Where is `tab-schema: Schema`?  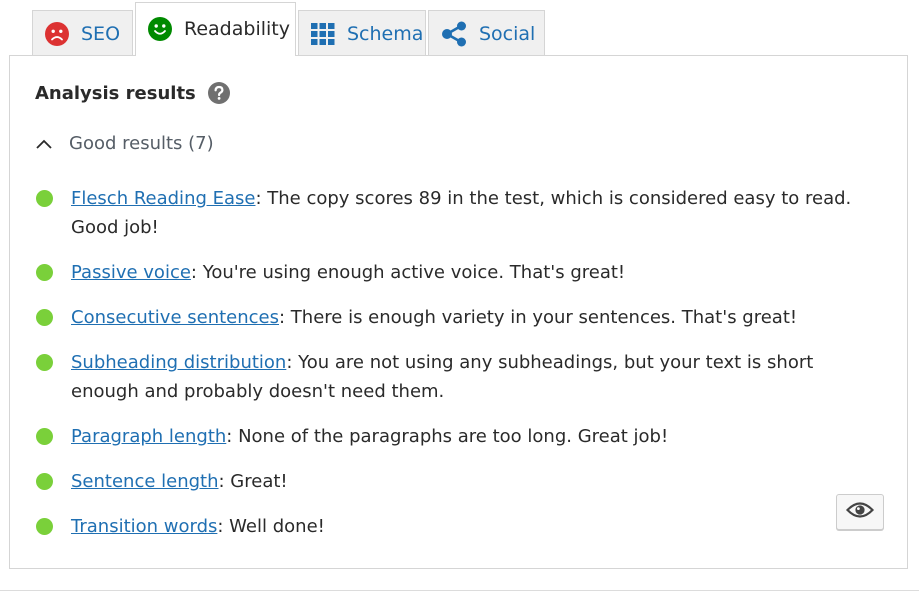
tab-schema: Schema is located at coordinates (362, 33).